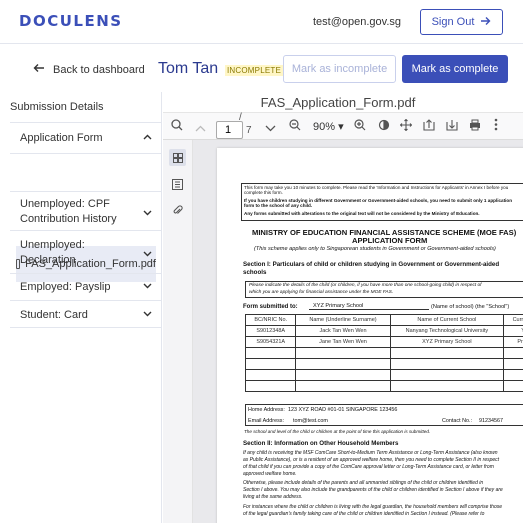  What do you see at coordinates (338, 102) in the screenshot?
I see `pdf-filename: FAS_Application_Form.pdf` at bounding box center [338, 102].